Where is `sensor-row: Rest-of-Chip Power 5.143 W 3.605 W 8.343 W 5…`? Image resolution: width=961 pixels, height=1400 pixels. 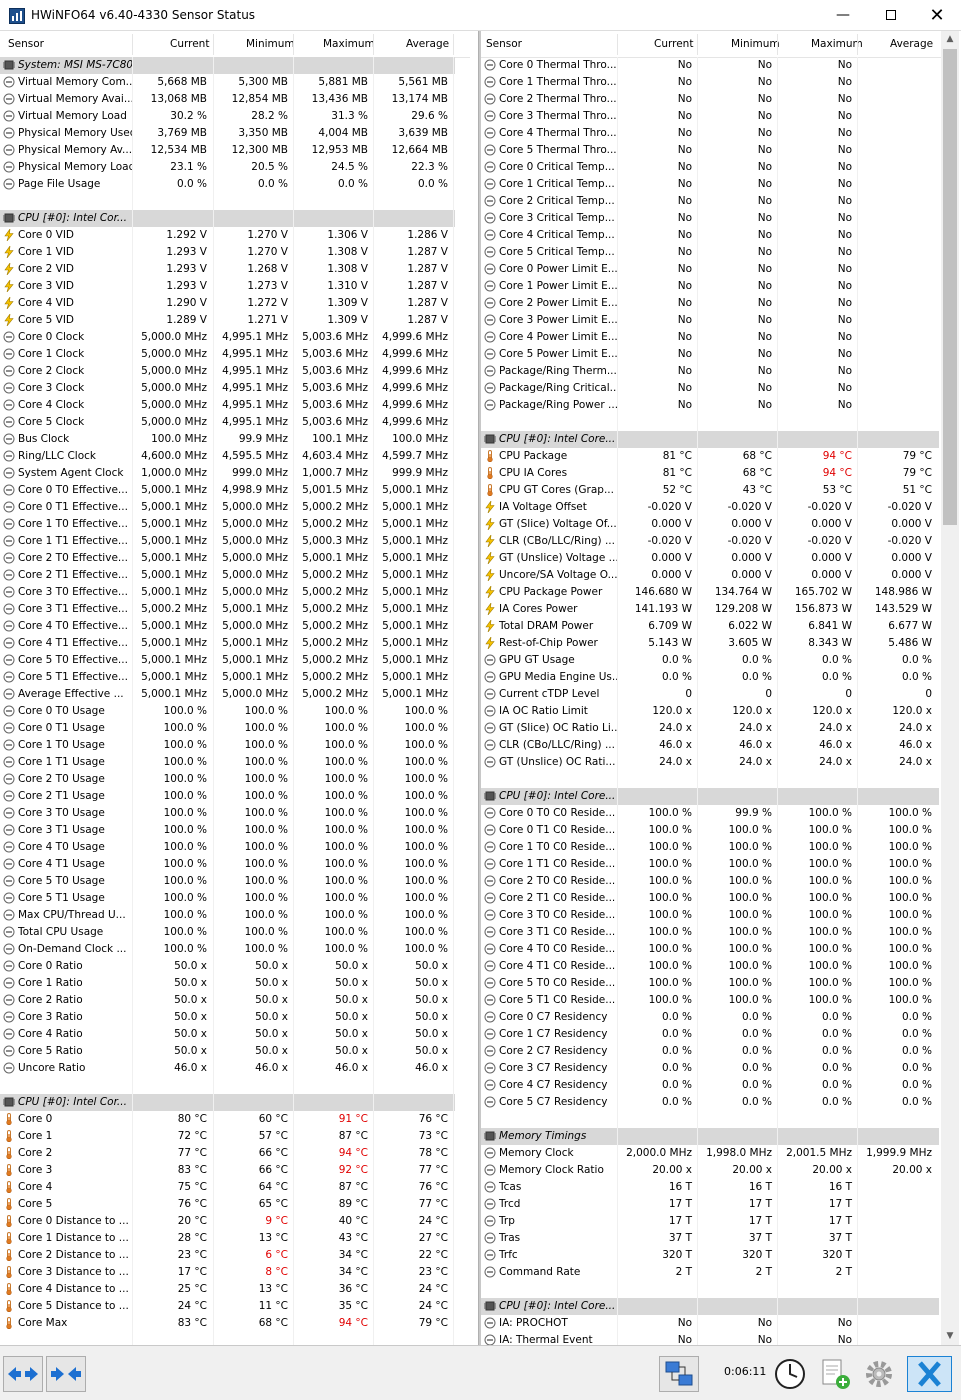 sensor-row: Rest-of-Chip Power 5.143 W 3.605 W 8.343 W 5… is located at coordinates (710, 643).